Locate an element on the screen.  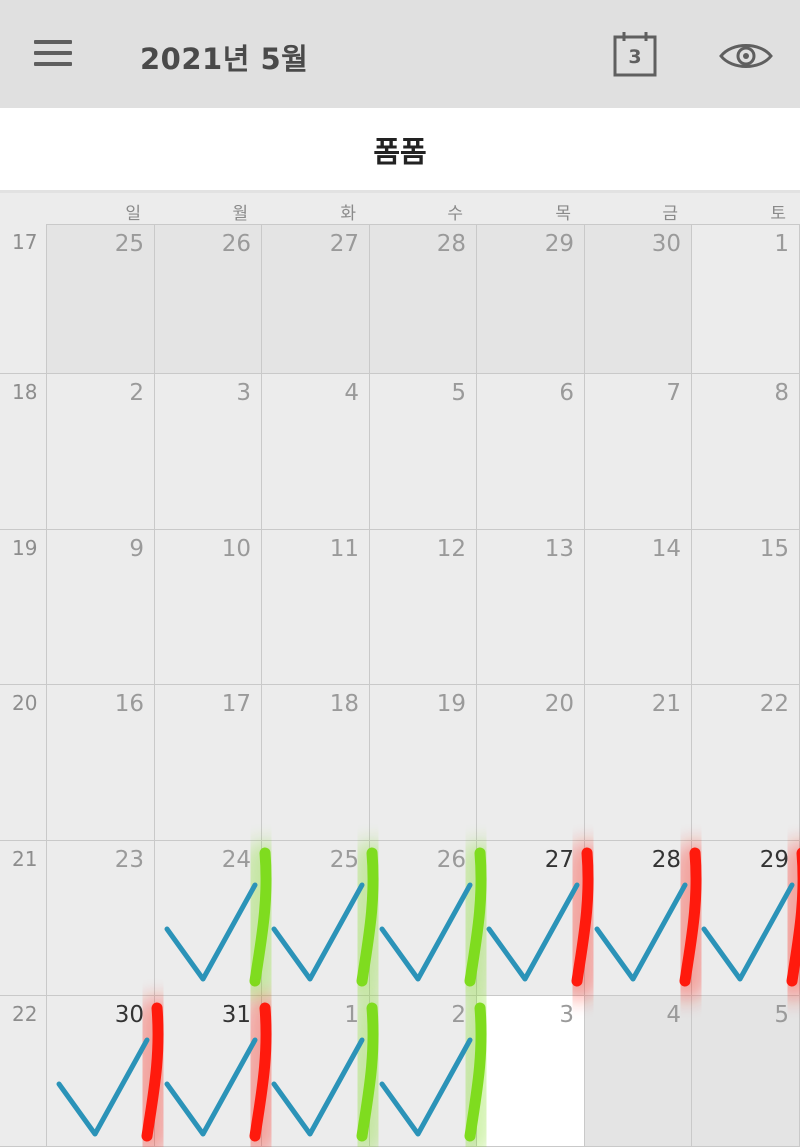
day-cell: 10 is located at coordinates (208, 607).